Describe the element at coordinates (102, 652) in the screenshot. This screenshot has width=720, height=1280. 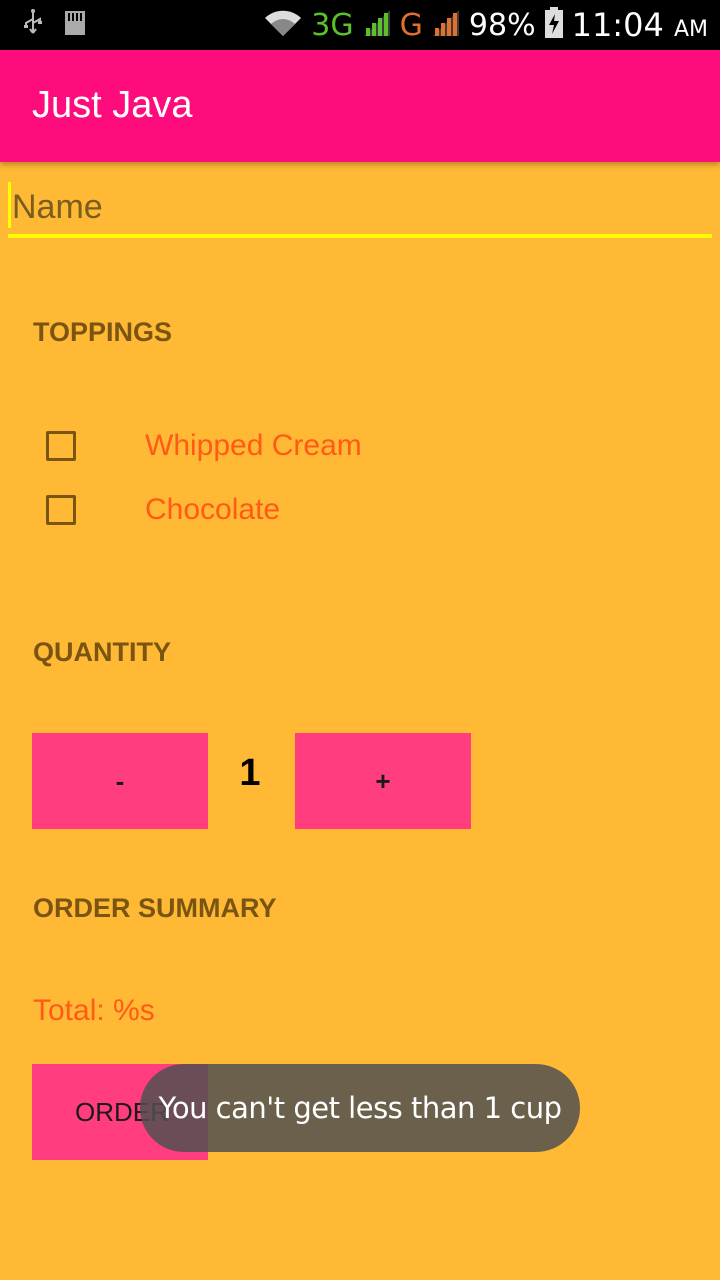
I see `quantity-header: QUANTITY` at that location.